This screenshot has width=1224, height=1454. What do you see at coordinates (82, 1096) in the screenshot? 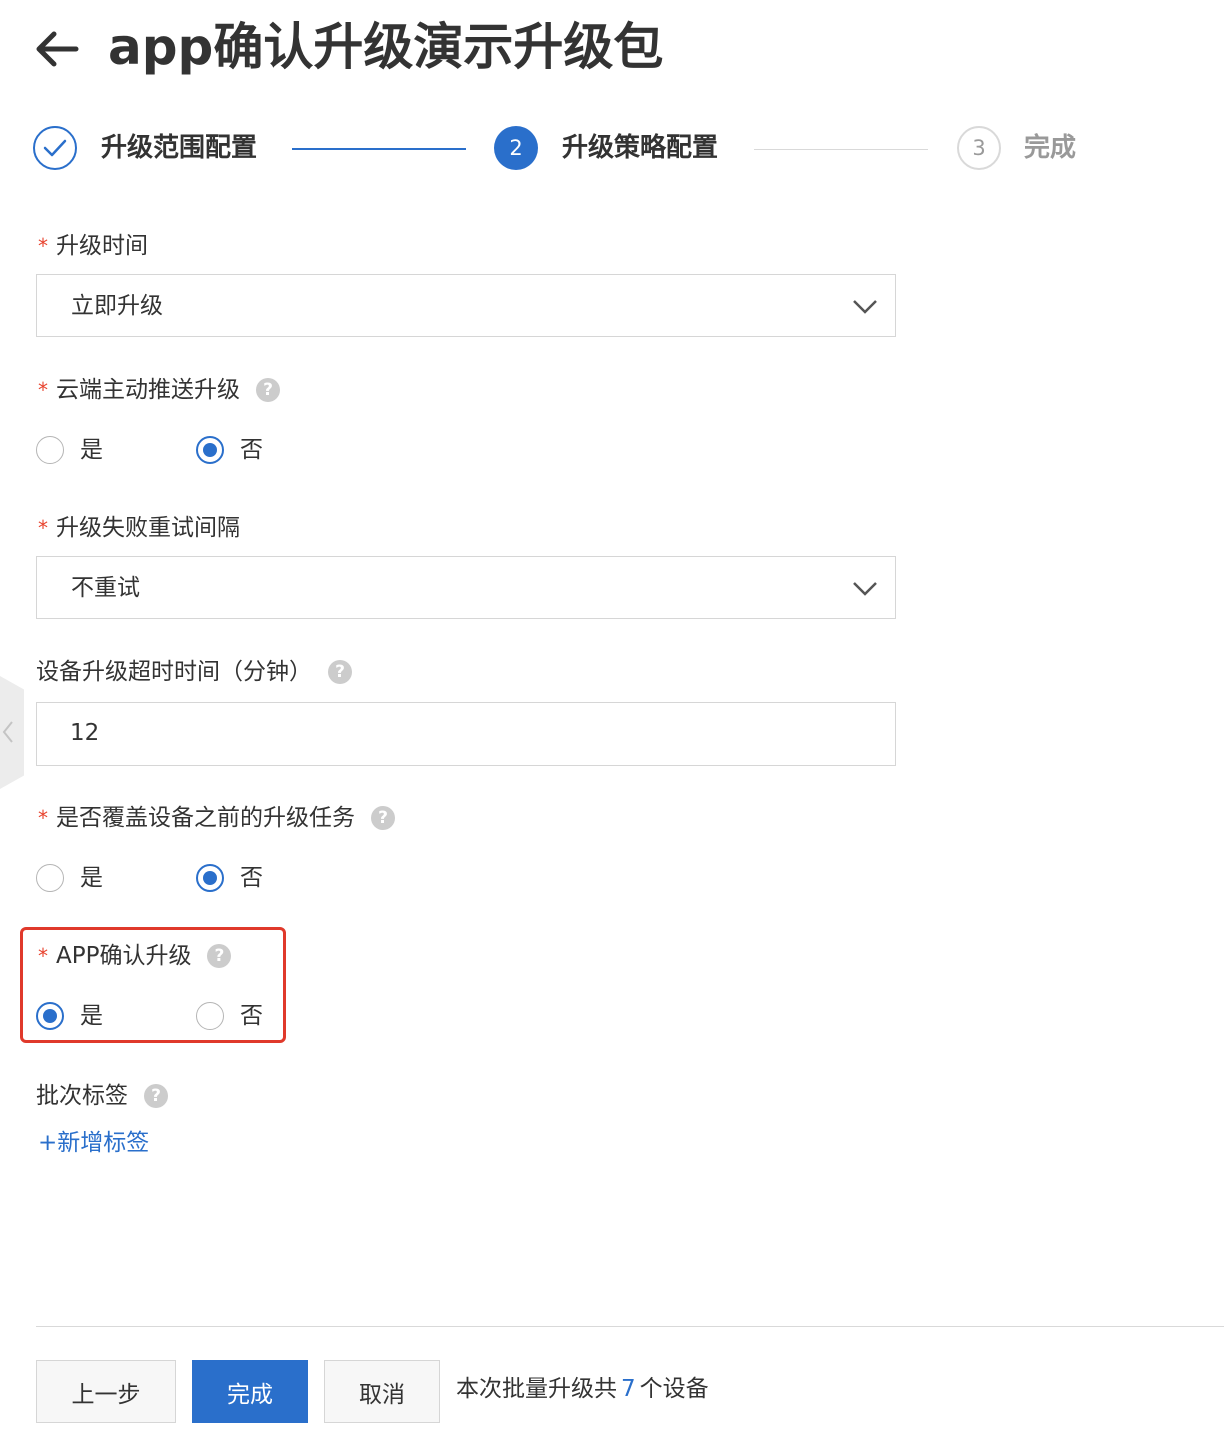
I see `batch-tag-label-text: 批次标签` at bounding box center [82, 1096].